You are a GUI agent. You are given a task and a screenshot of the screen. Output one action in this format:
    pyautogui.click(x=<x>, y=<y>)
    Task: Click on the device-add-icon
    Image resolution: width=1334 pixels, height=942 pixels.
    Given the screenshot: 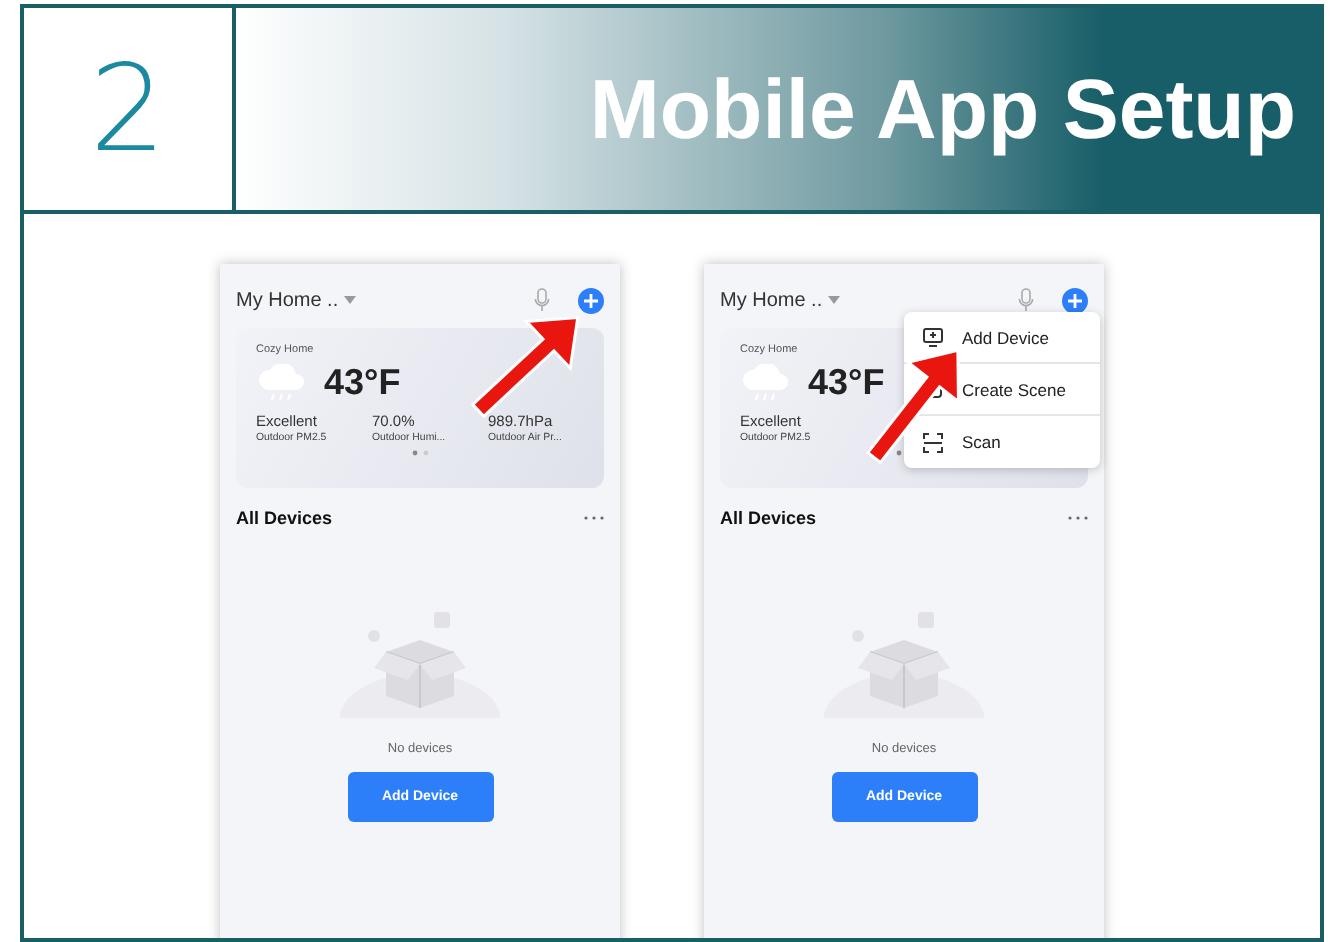 What is the action you would take?
    pyautogui.click(x=933, y=337)
    